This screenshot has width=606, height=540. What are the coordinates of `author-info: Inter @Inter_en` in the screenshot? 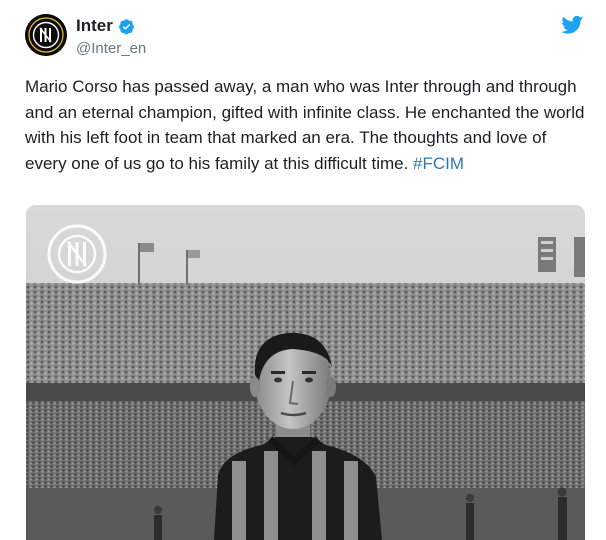 It's located at (111, 36).